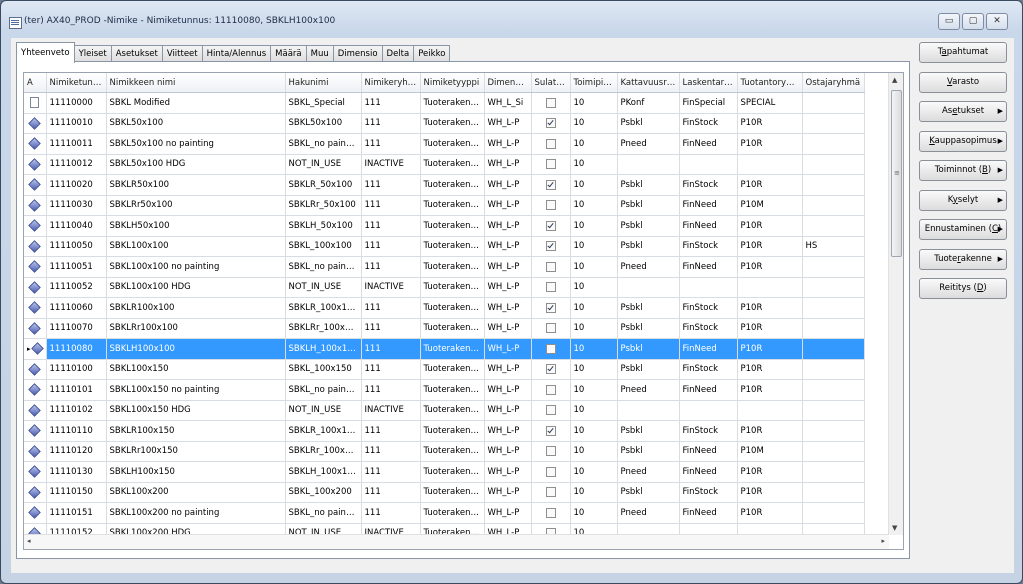 The width and height of the screenshot is (1023, 584). I want to click on close-button: ✕, so click(997, 21).